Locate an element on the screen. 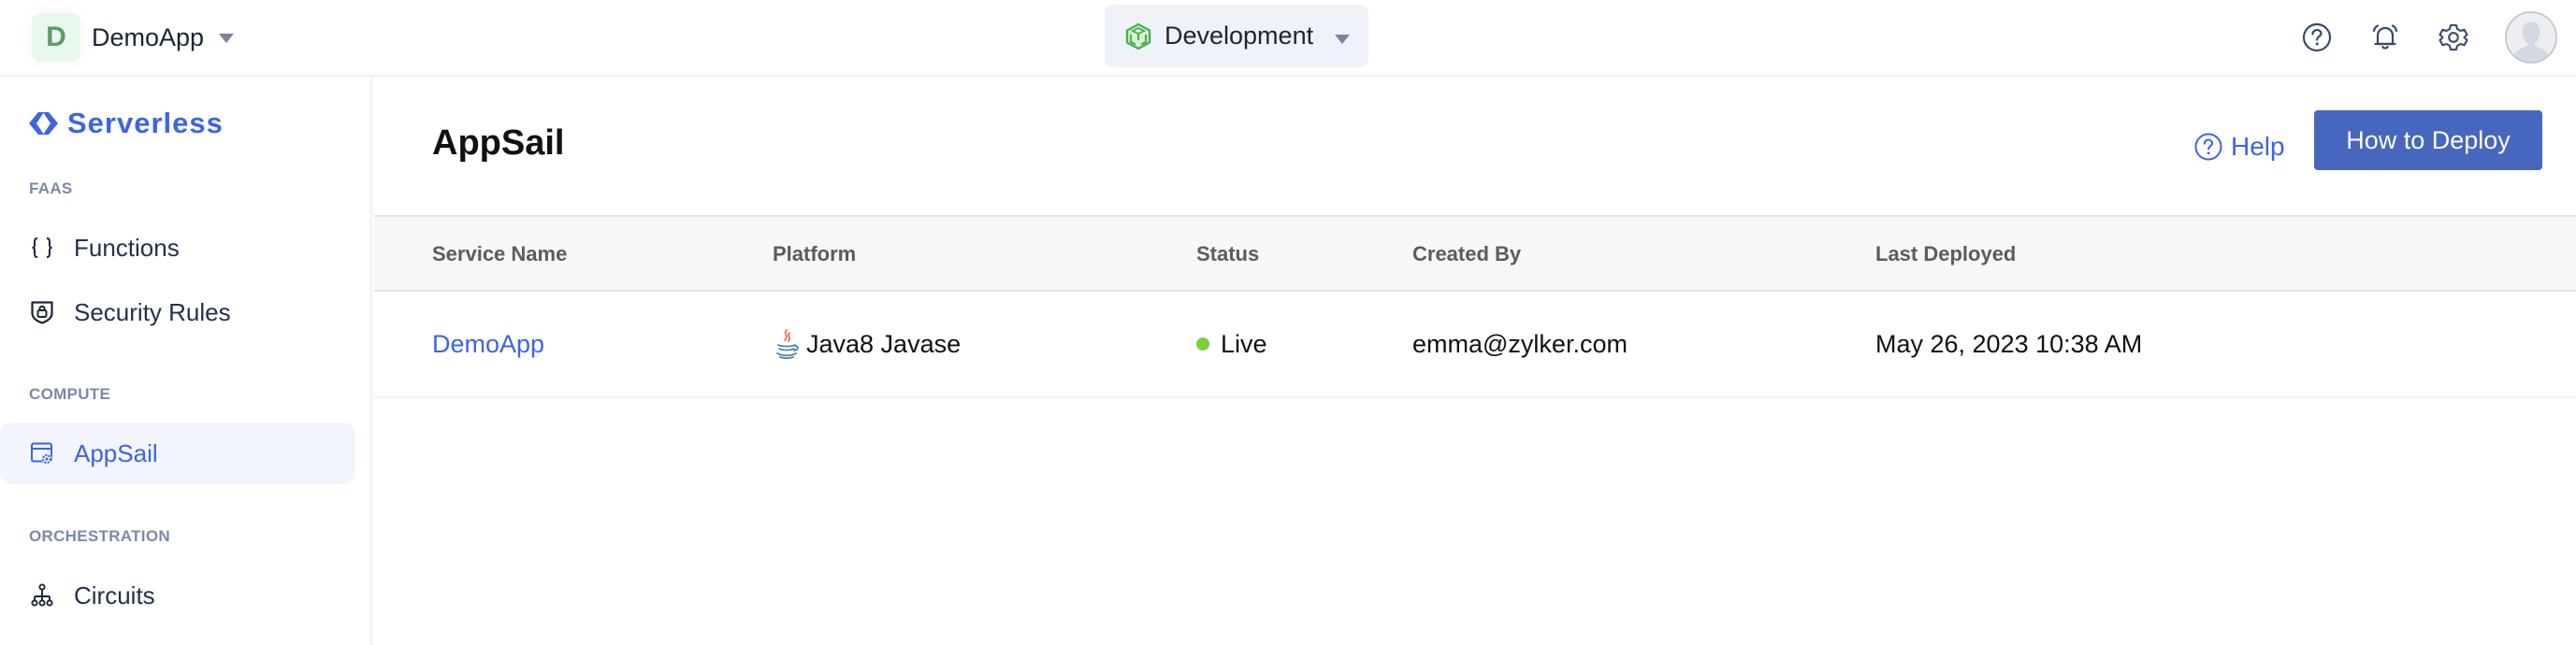  user-silhouette-icon is located at coordinates (2531, 37).